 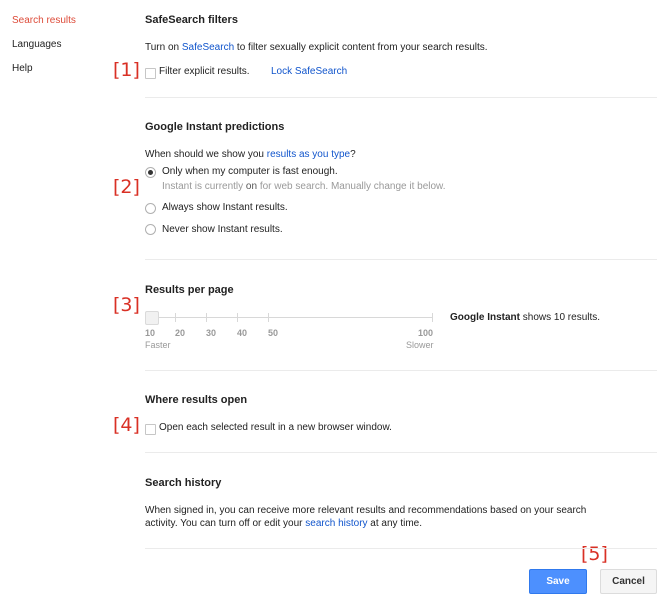 What do you see at coordinates (152, 318) in the screenshot?
I see `results-slider-handle` at bounding box center [152, 318].